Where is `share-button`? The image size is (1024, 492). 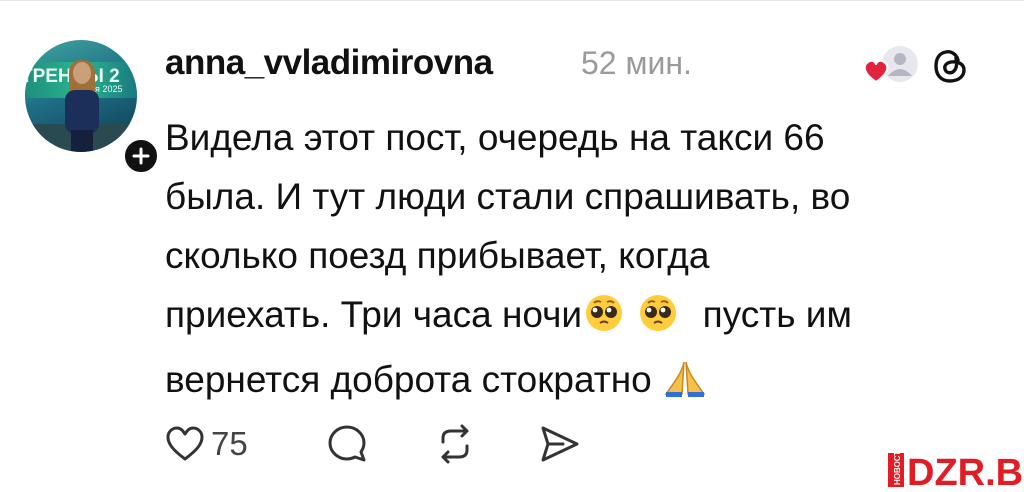 share-button is located at coordinates (559, 444).